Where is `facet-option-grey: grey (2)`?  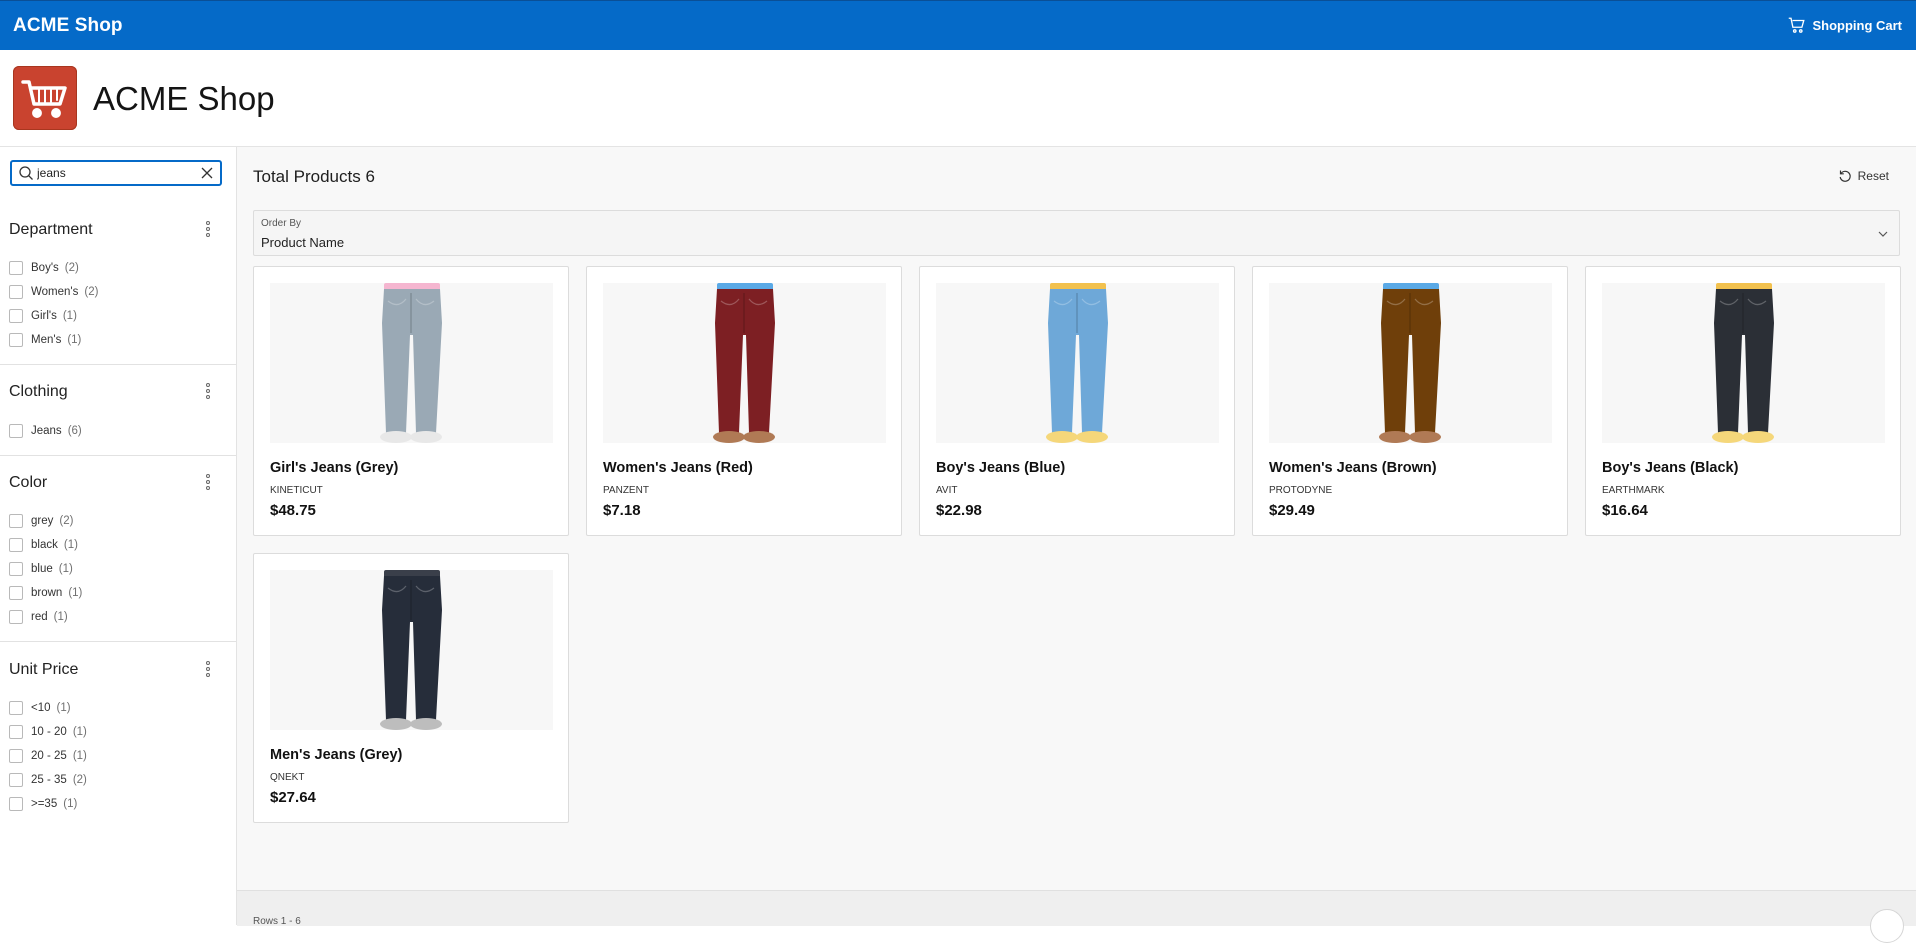 facet-option-grey: grey (2) is located at coordinates (41, 521).